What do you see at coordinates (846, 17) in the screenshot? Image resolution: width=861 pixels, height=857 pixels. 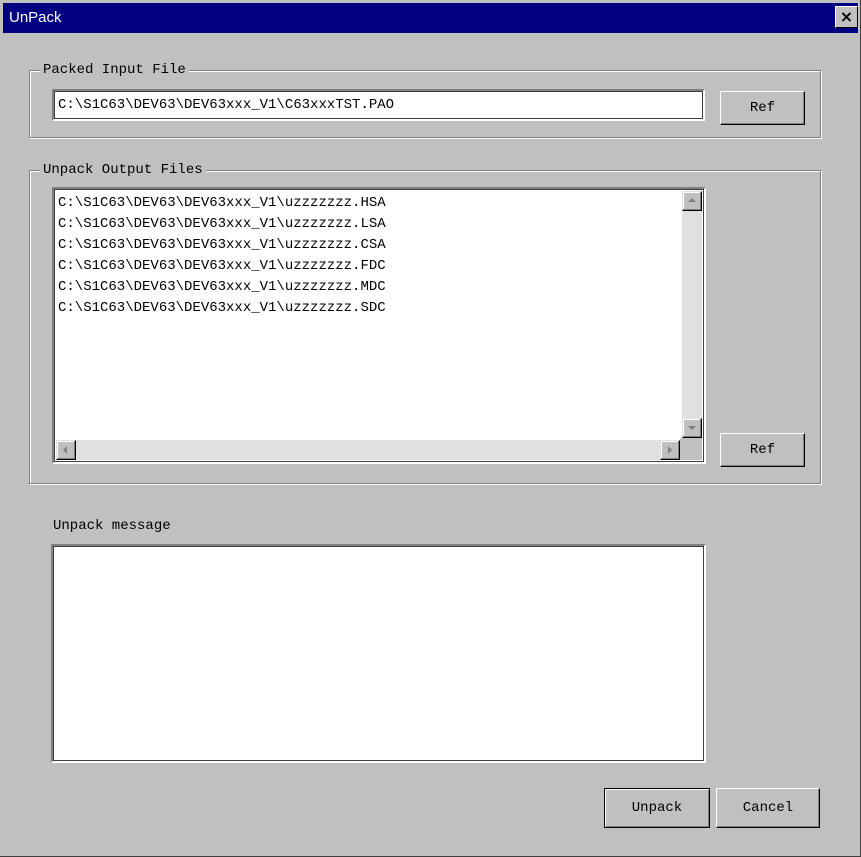 I see `close-icon: ×` at bounding box center [846, 17].